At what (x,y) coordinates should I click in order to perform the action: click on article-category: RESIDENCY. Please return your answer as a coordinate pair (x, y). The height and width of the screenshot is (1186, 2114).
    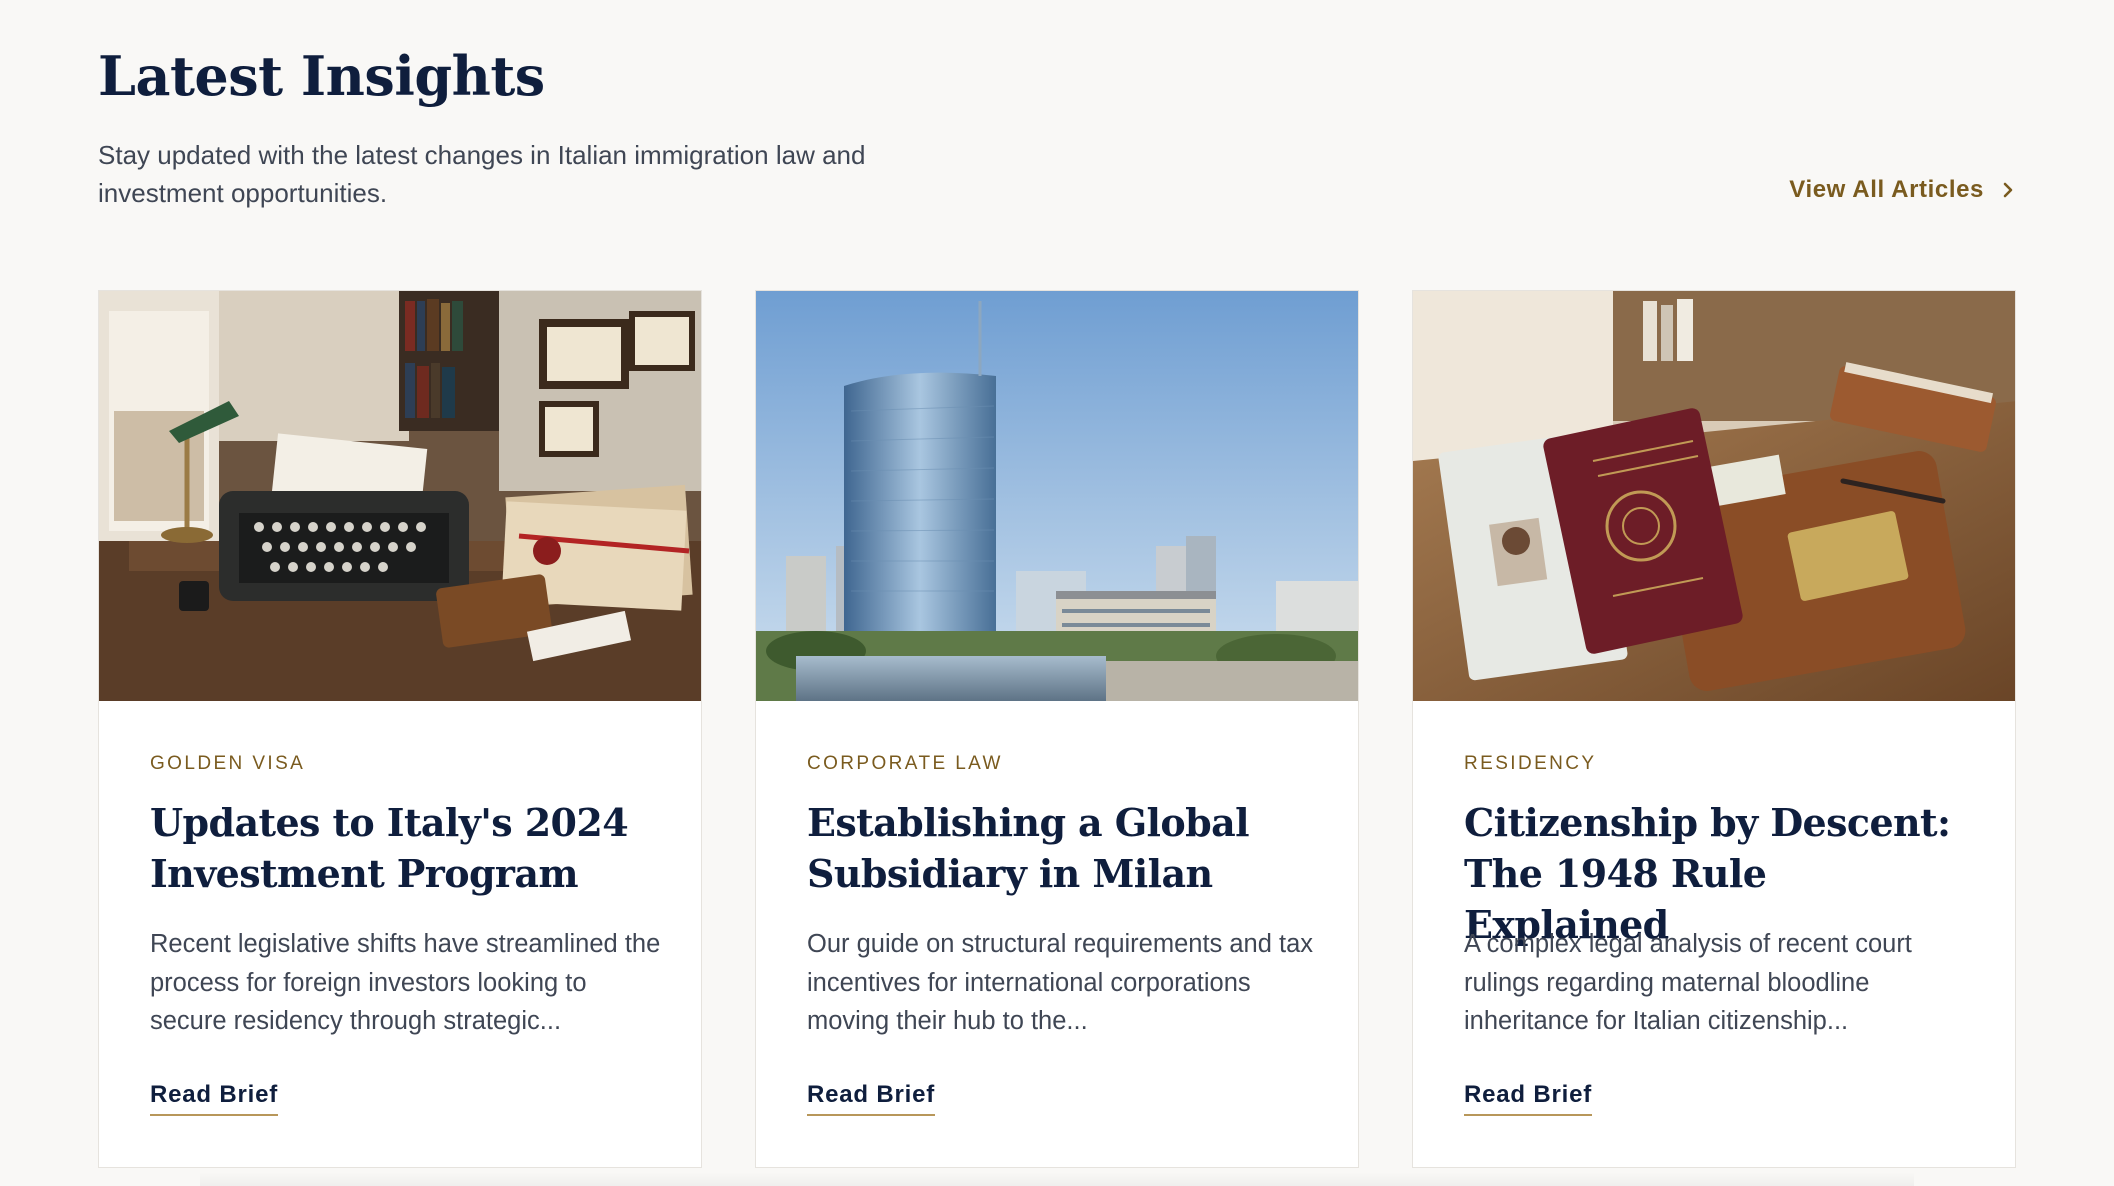
    Looking at the image, I should click on (1530, 763).